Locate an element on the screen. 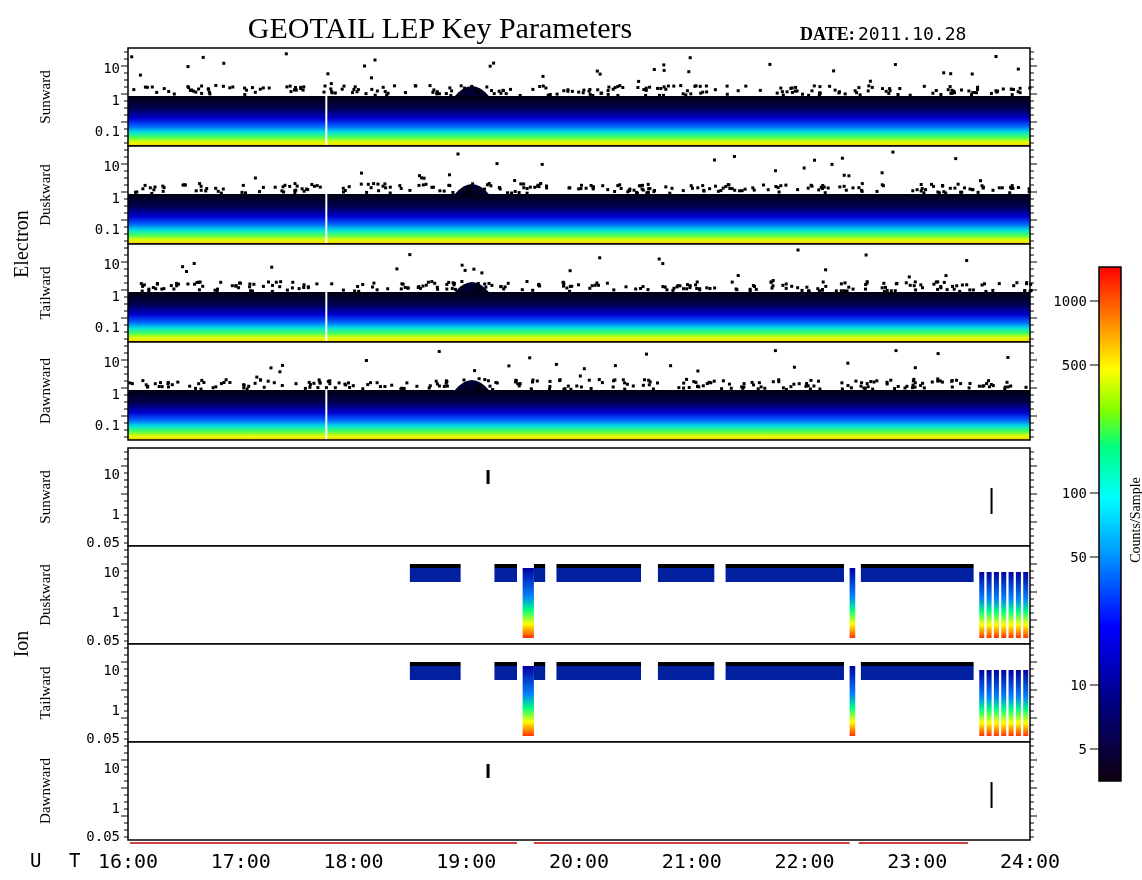 The height and width of the screenshot is (880, 1142). x-tick-label: 19:00 is located at coordinates (466, 861).